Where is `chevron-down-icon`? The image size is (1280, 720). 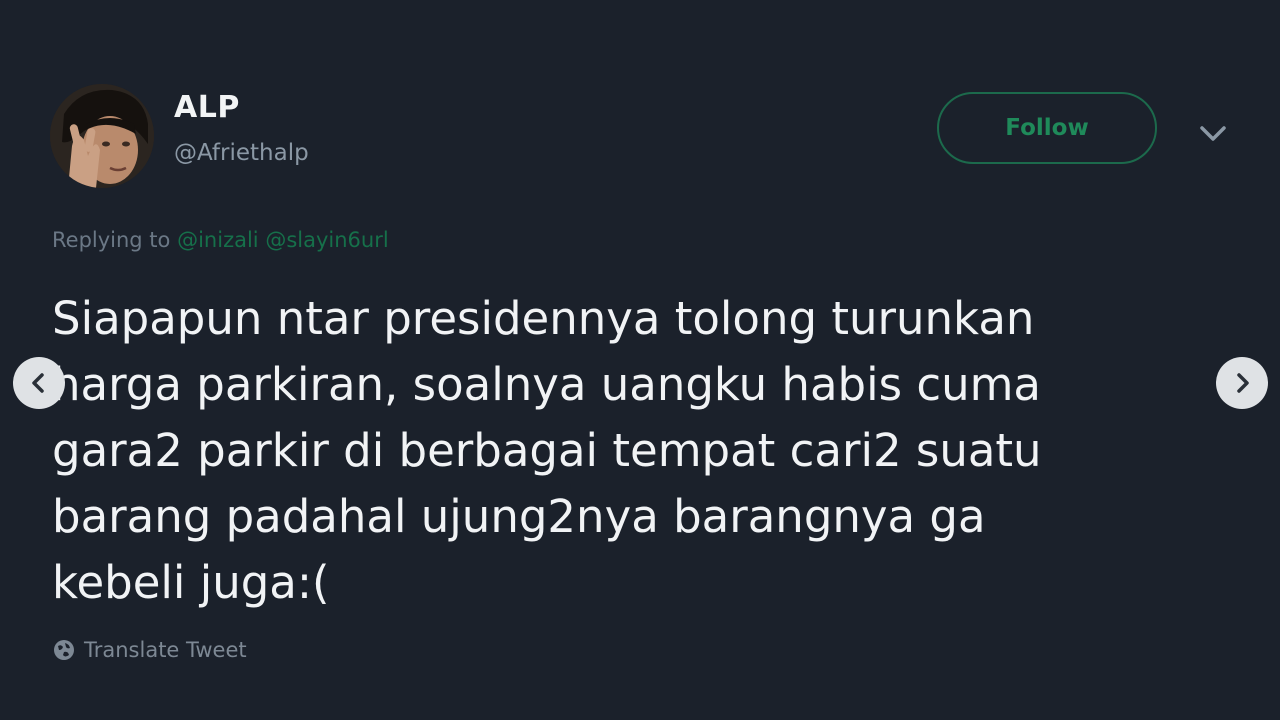 chevron-down-icon is located at coordinates (1213, 133).